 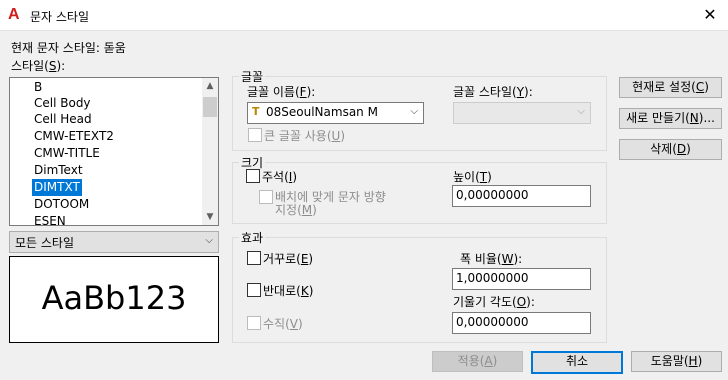 I want to click on oblique-angle-input: 0,00000000, so click(x=521, y=323).